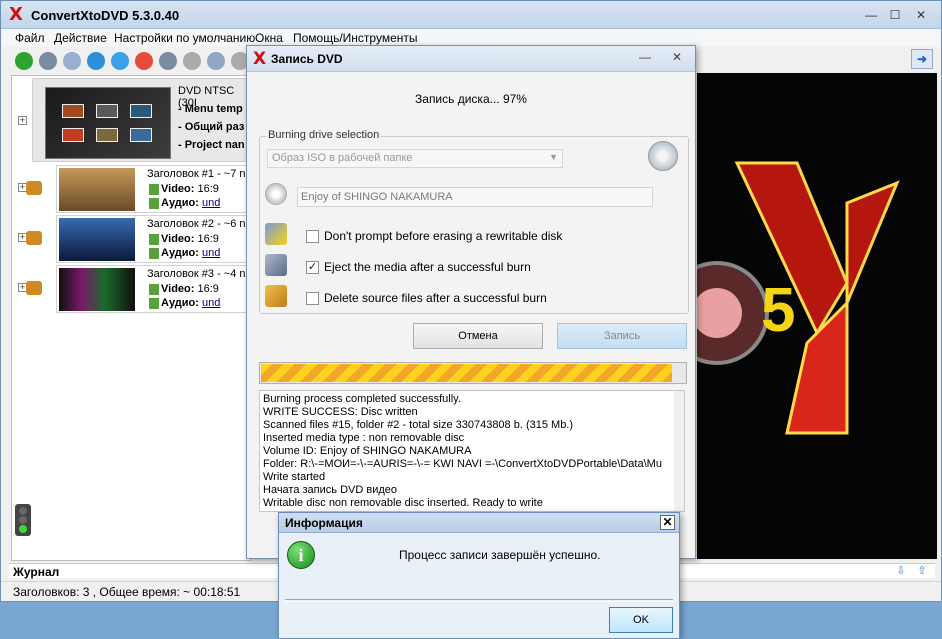 The height and width of the screenshot is (639, 942). What do you see at coordinates (778, 310) in the screenshot?
I see `logo-digit: 5` at bounding box center [778, 310].